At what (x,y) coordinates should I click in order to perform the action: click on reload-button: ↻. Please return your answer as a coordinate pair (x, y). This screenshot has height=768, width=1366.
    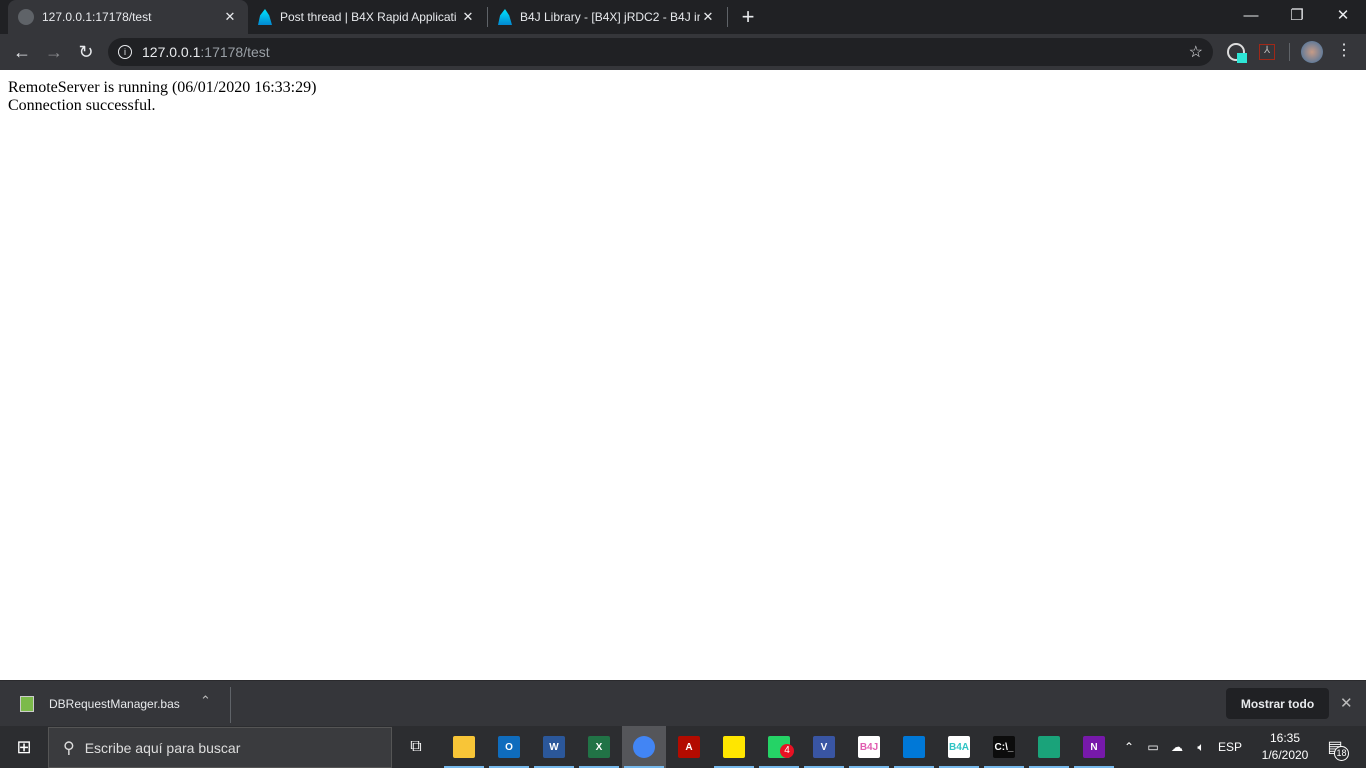
    Looking at the image, I should click on (86, 52).